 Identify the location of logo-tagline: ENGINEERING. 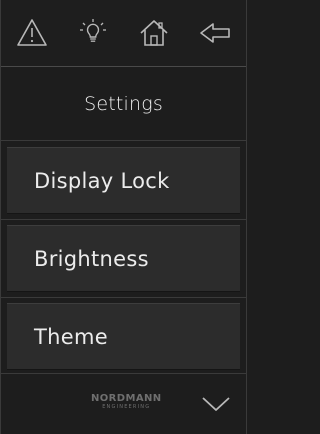
(126, 407).